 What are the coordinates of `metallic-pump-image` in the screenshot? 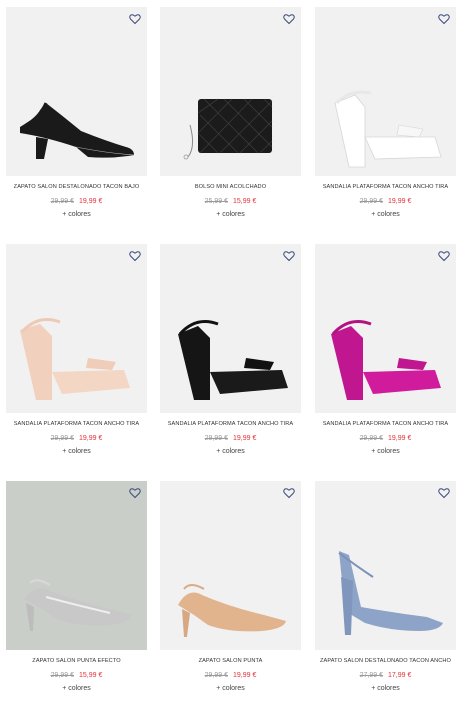 It's located at (78, 605).